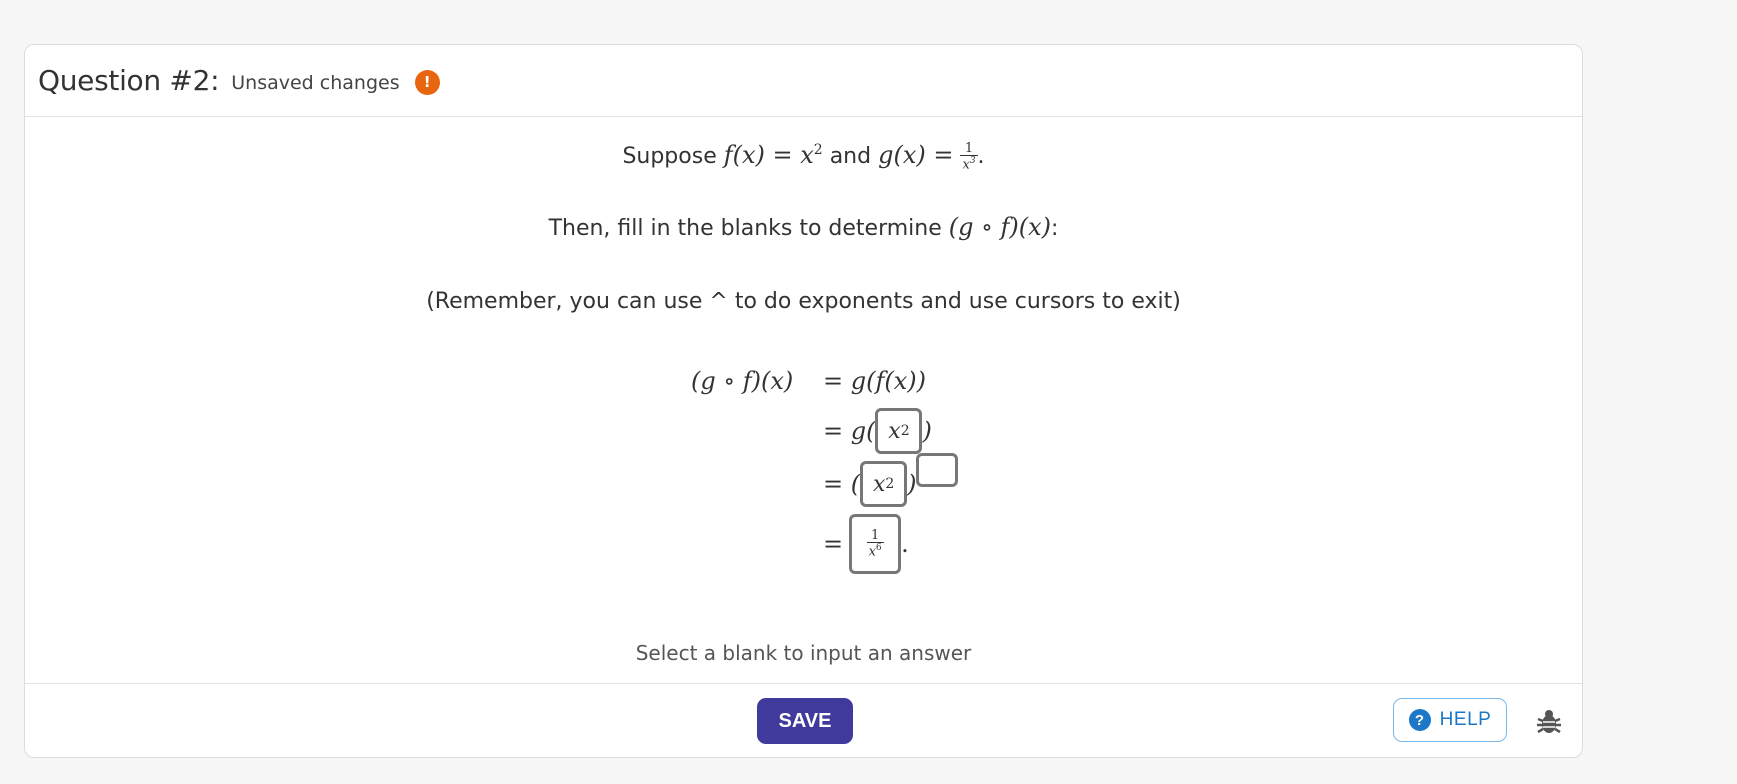 The height and width of the screenshot is (784, 1737). What do you see at coordinates (899, 431) in the screenshot?
I see `answer-blank-1: x2` at bounding box center [899, 431].